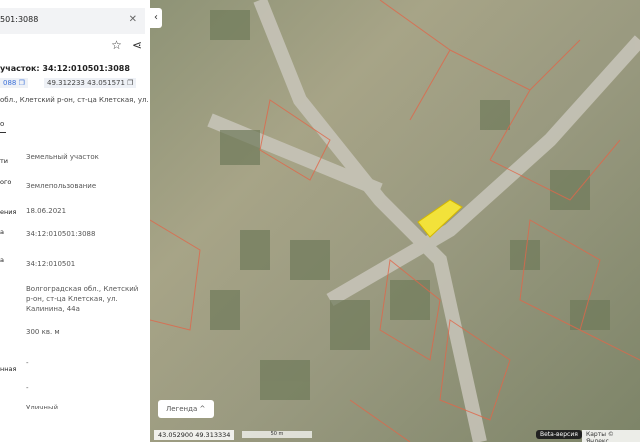 This screenshot has height=442, width=640. I want to click on field-value: 300 кв. м, so click(43, 332).